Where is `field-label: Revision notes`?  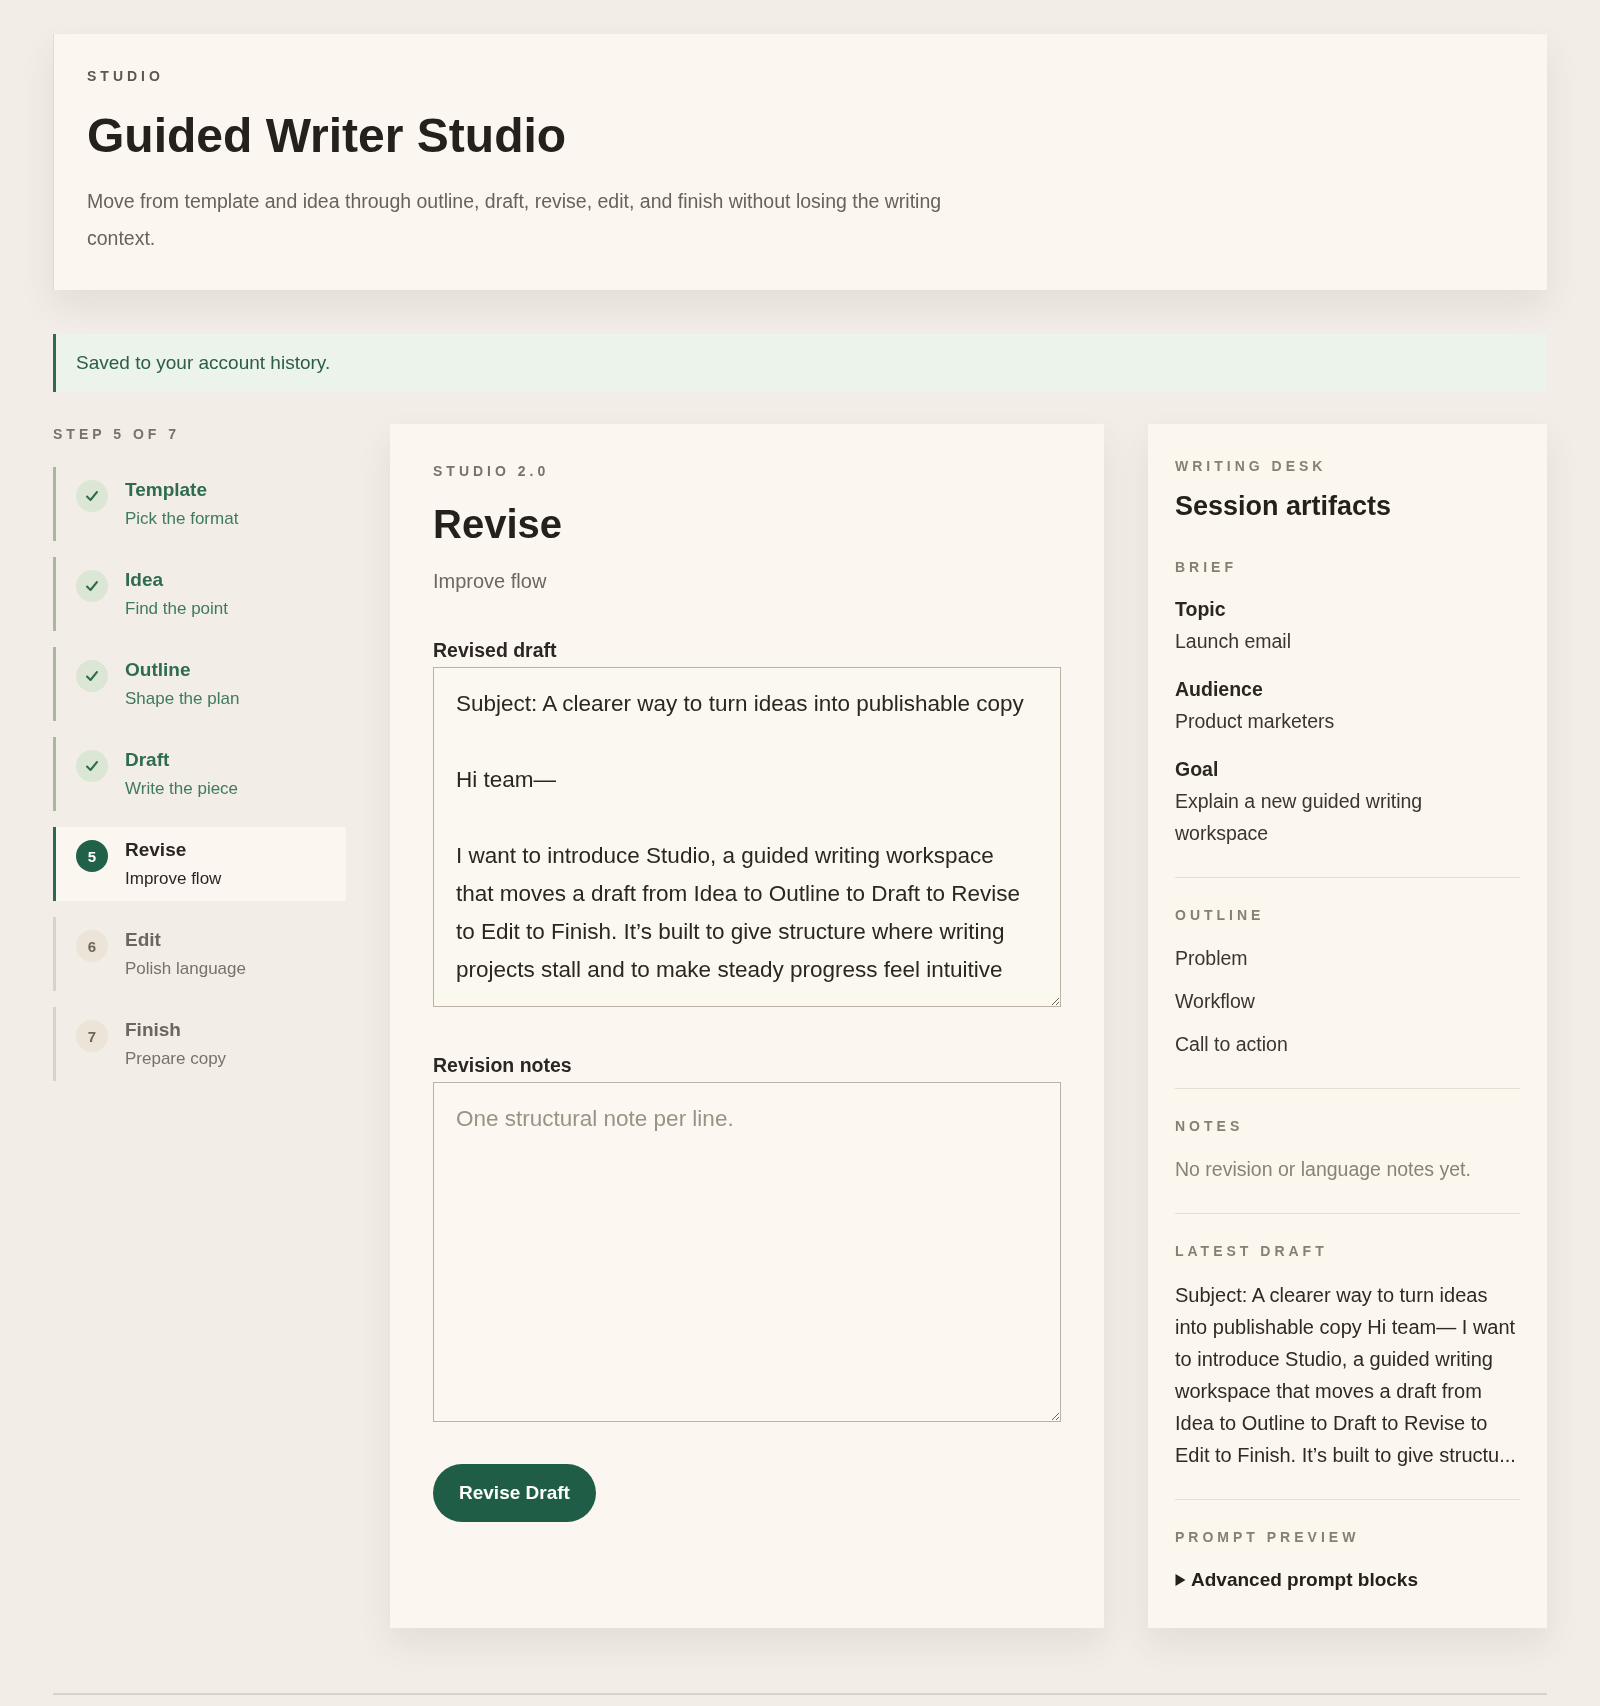
field-label: Revision notes is located at coordinates (502, 1065).